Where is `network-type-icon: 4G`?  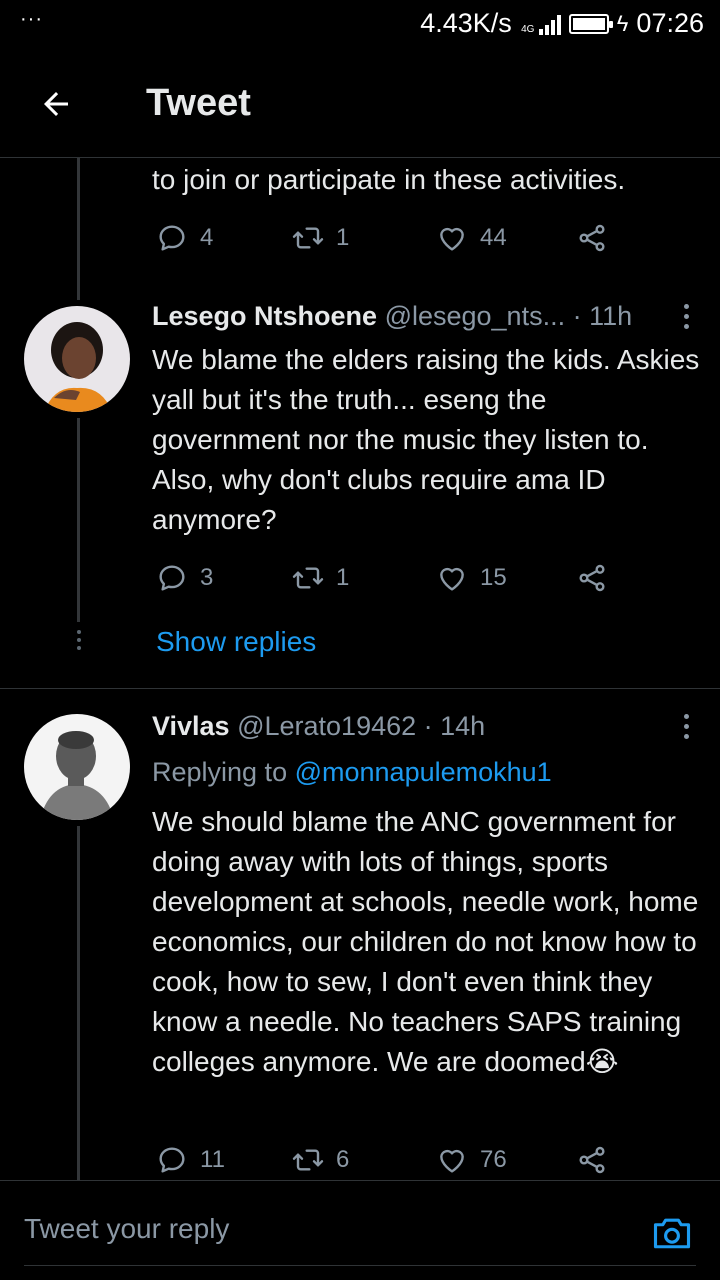
network-type-icon: 4G is located at coordinates (540, 24).